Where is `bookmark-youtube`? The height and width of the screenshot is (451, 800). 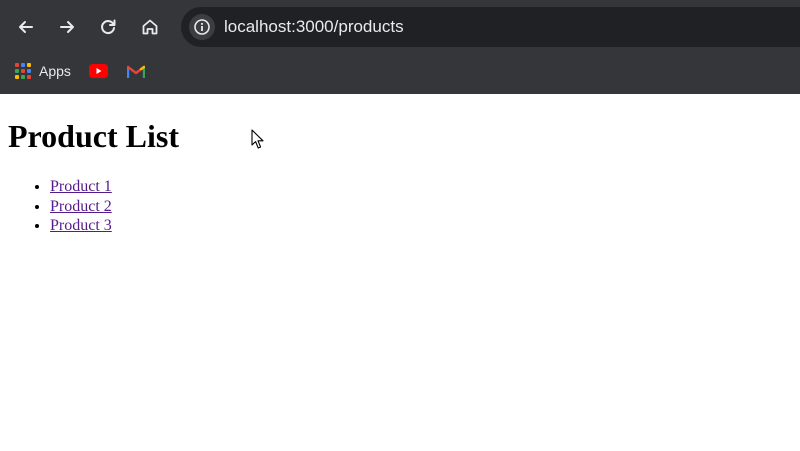 bookmark-youtube is located at coordinates (98, 71).